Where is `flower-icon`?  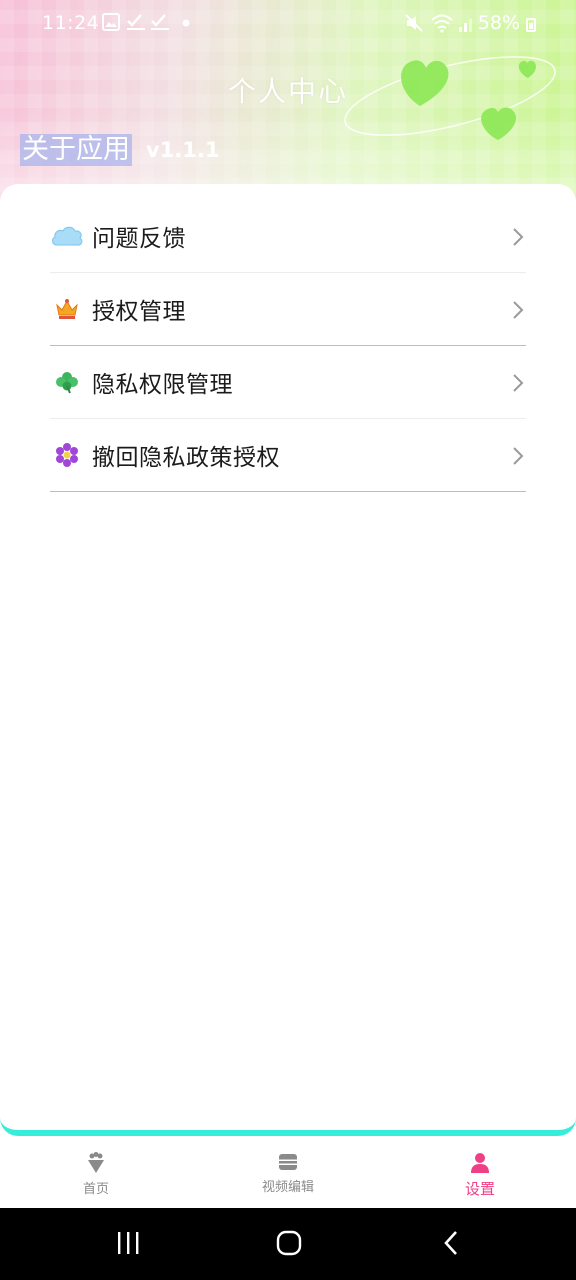
flower-icon is located at coordinates (67, 455).